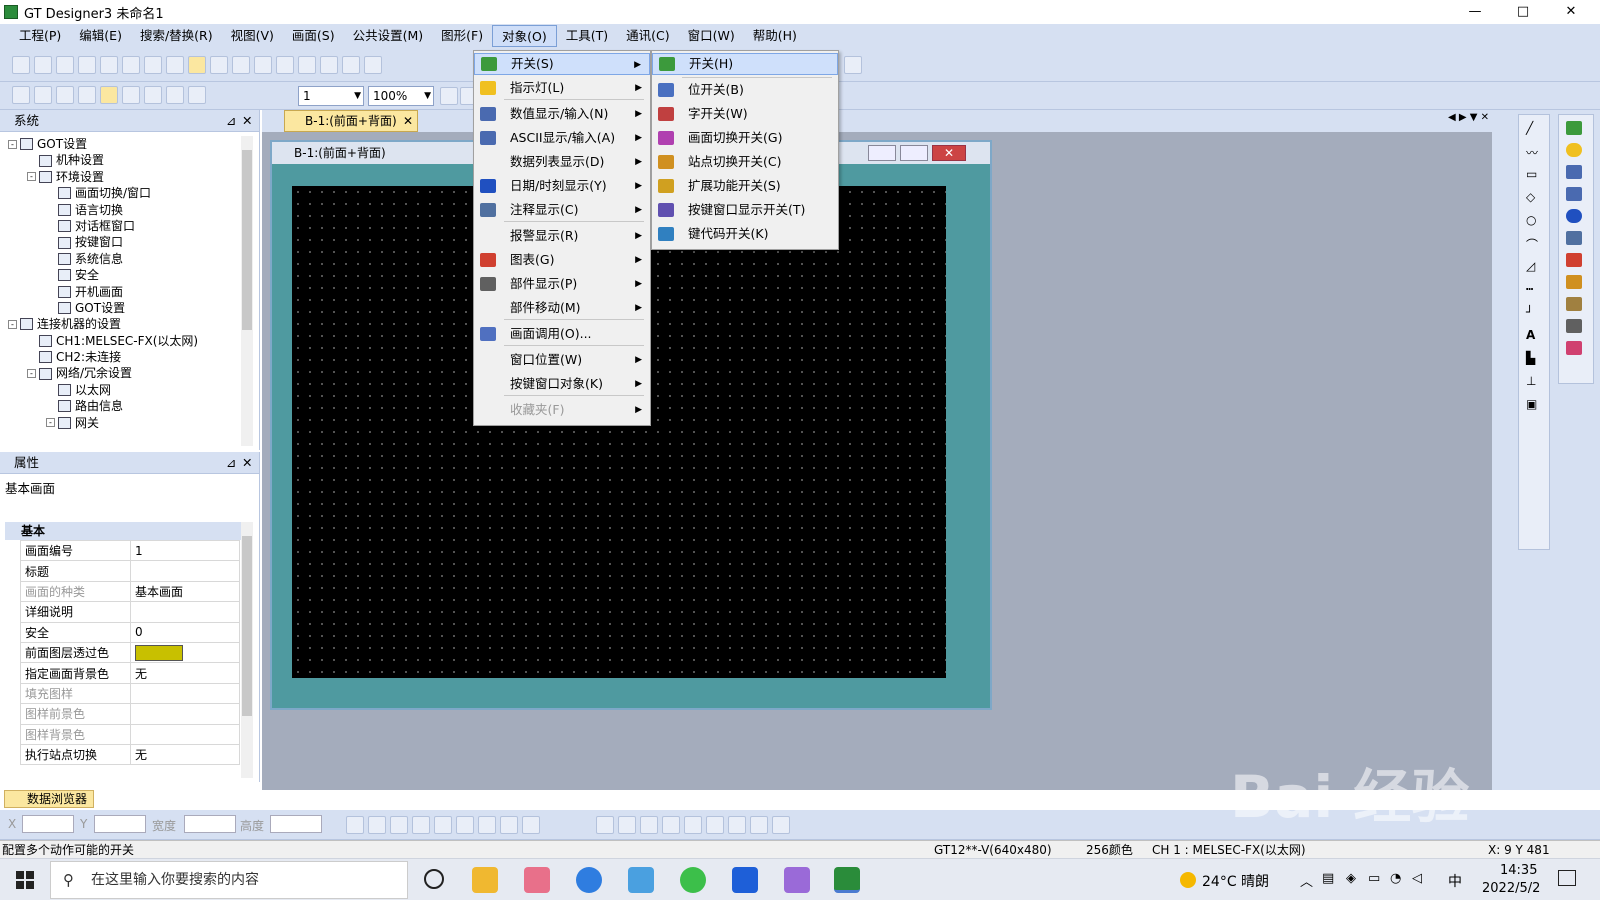  I want to click on image-icon, so click(373, 65).